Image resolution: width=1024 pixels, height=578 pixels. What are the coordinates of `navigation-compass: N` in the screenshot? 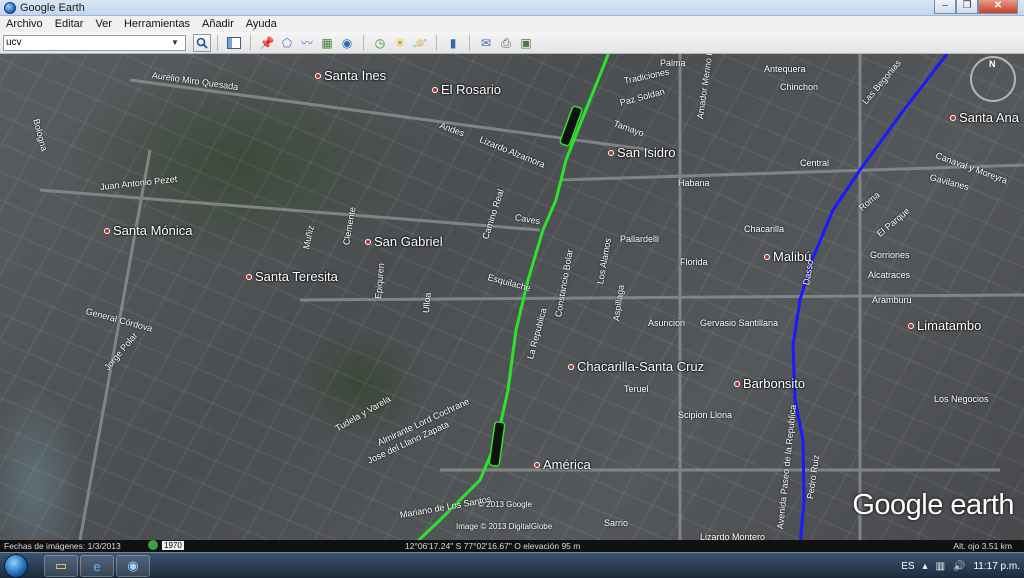 It's located at (993, 79).